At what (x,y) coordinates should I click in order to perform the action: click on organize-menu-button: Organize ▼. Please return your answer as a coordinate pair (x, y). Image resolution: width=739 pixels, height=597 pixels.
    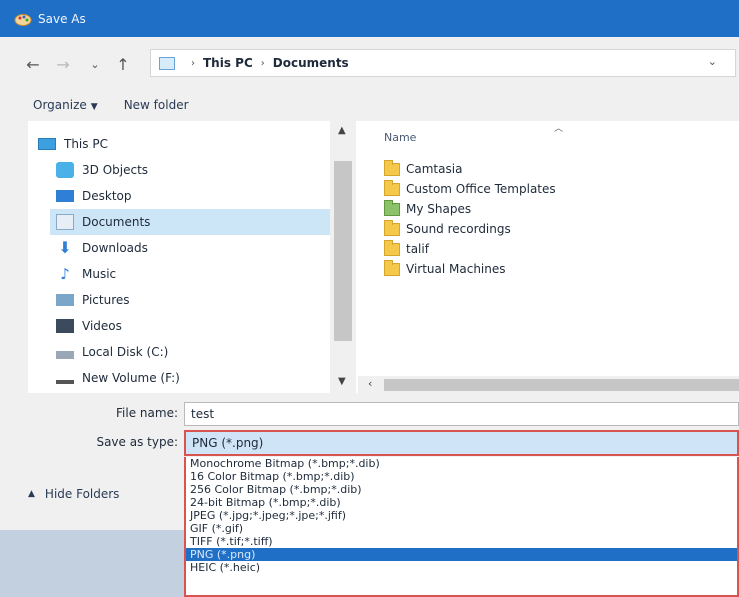
    Looking at the image, I should click on (65, 105).